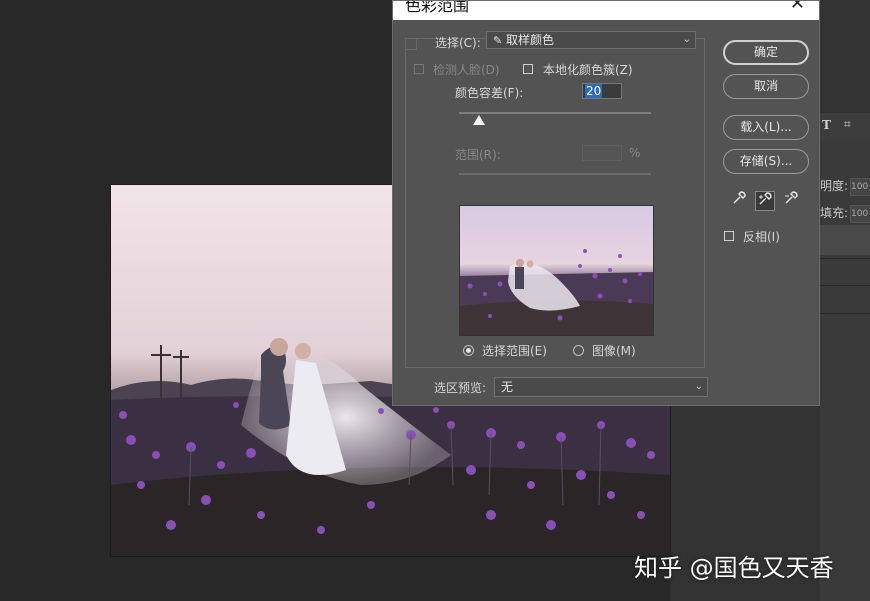 This screenshot has height=601, width=870. What do you see at coordinates (578, 350) in the screenshot?
I see `radio-image` at bounding box center [578, 350].